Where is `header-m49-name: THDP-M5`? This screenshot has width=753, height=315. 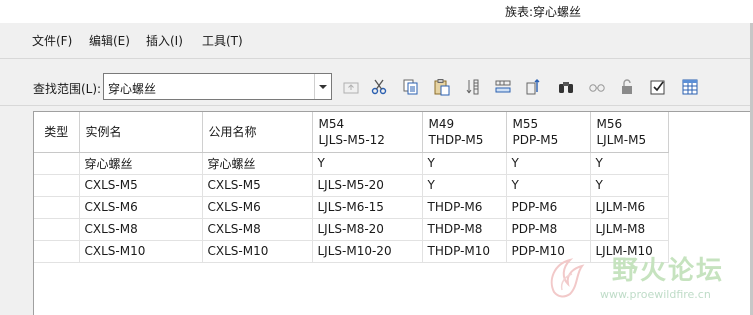
header-m49-name: THDP-M5 is located at coordinates (456, 139).